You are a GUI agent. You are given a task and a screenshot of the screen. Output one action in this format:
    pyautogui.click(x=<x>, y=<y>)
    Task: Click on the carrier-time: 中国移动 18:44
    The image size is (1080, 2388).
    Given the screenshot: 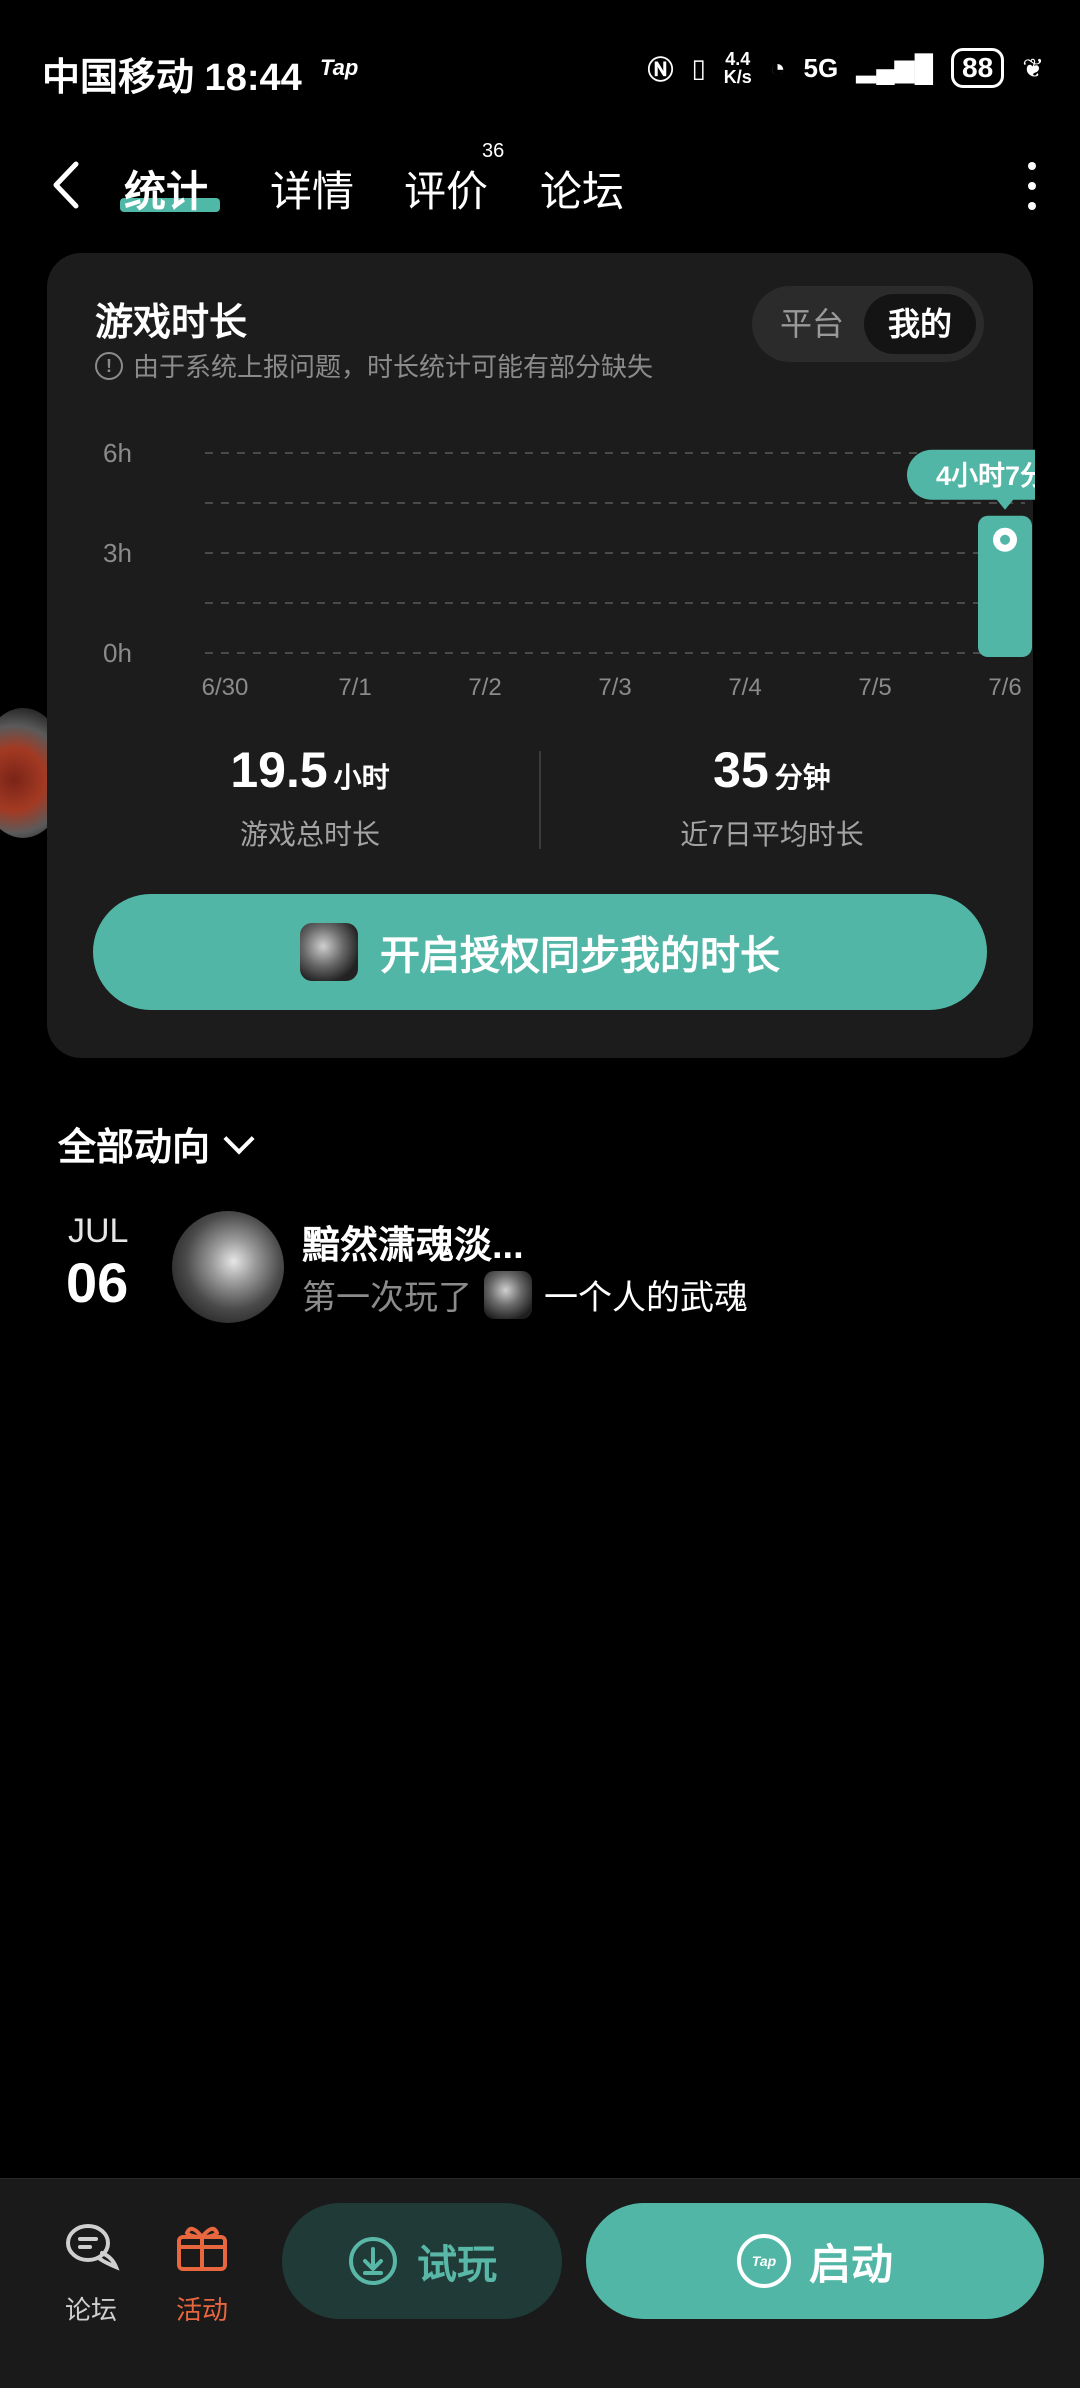 What is the action you would take?
    pyautogui.click(x=172, y=78)
    